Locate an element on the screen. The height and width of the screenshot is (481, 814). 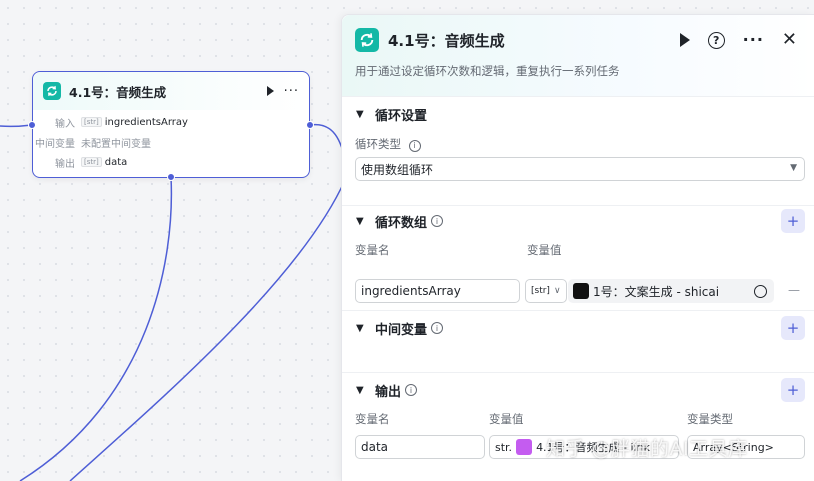
watermark: 知乎 @胖猫的AI工具库 is located at coordinates (647, 449).